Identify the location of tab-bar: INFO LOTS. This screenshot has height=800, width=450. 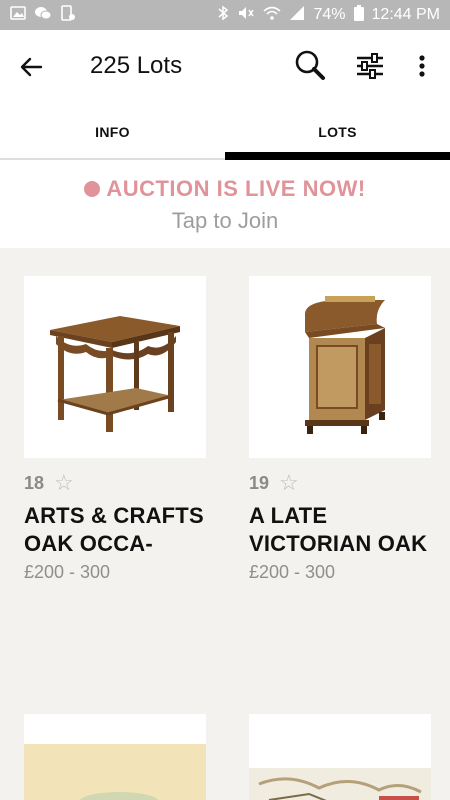
(225, 132).